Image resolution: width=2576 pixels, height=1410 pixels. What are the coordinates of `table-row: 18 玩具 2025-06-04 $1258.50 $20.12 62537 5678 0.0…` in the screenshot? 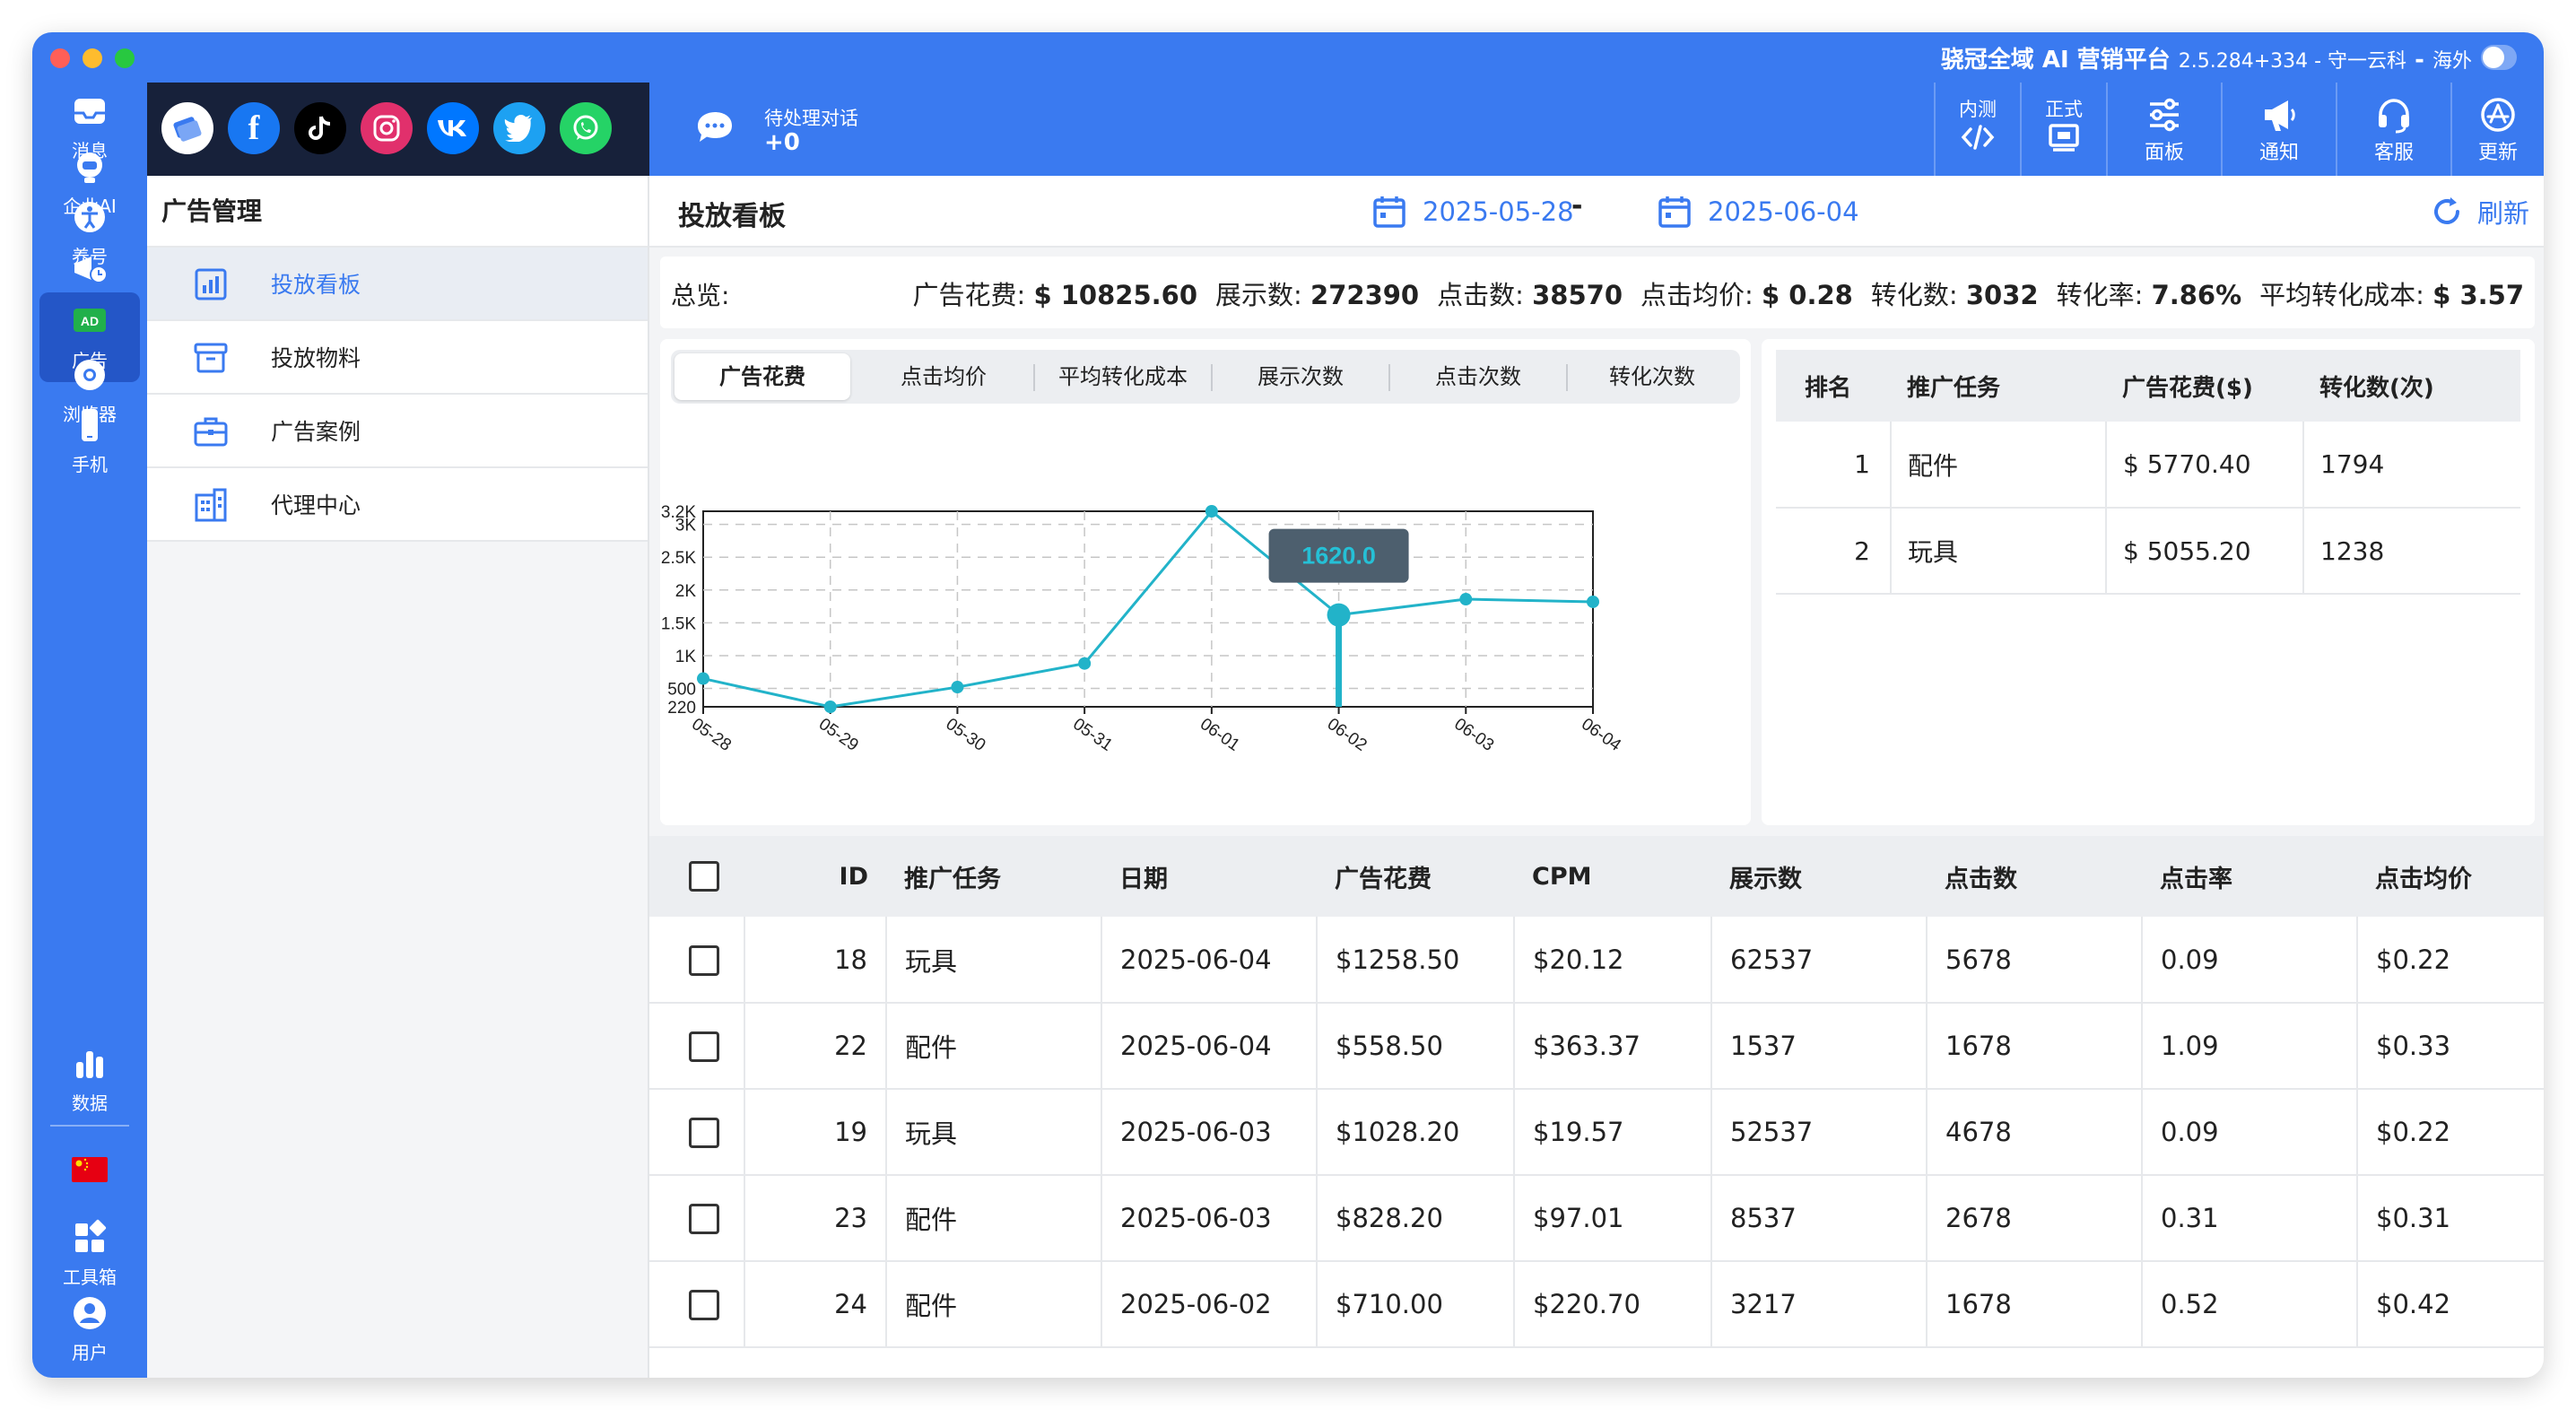 It's located at (1596, 960).